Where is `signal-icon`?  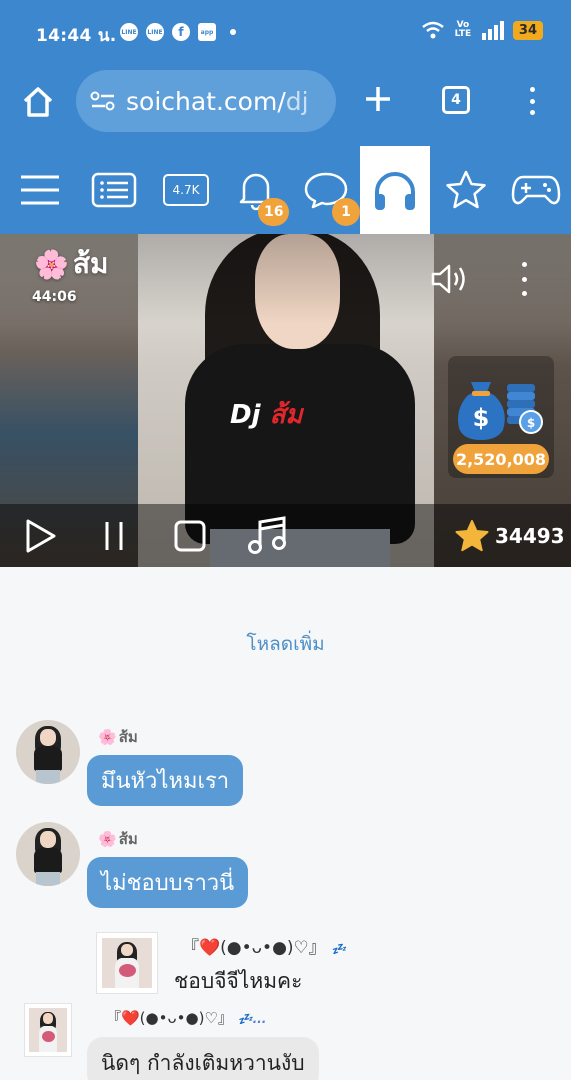
signal-icon is located at coordinates (492, 30).